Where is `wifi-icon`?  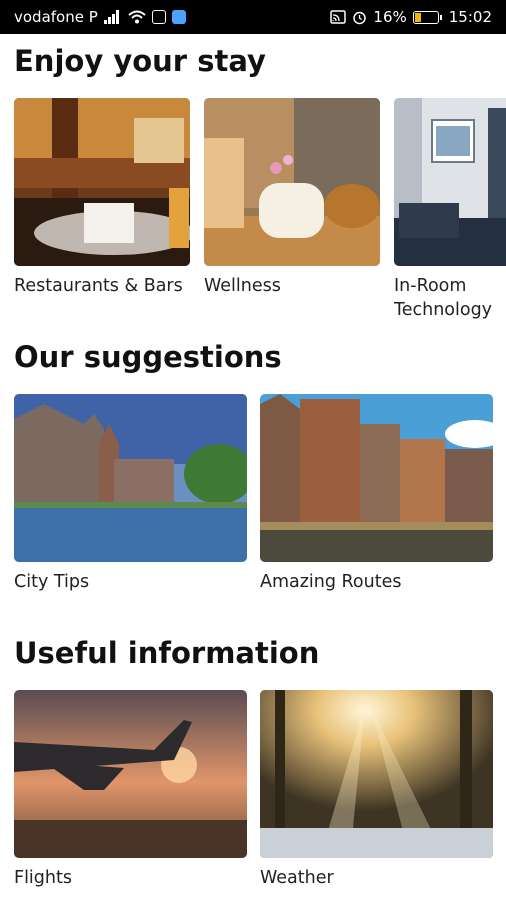 wifi-icon is located at coordinates (137, 17).